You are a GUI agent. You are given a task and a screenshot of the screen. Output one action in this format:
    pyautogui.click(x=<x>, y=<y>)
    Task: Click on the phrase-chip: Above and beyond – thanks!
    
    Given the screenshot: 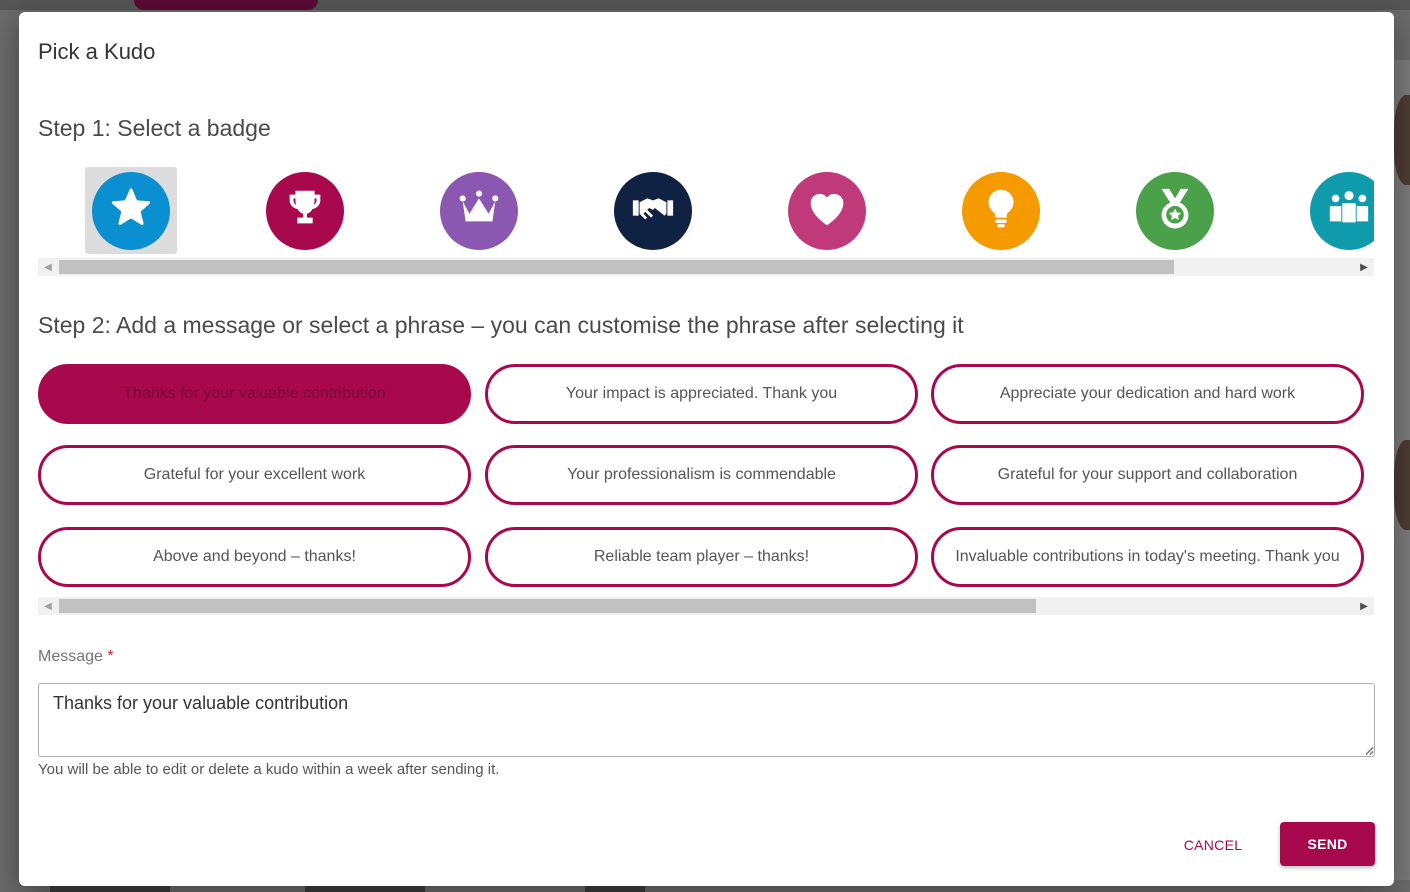 What is the action you would take?
    pyautogui.click(x=254, y=557)
    